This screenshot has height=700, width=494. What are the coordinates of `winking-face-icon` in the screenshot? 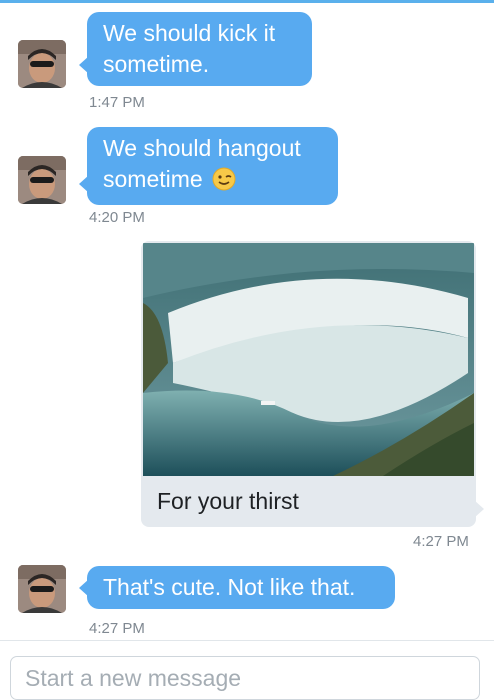 It's located at (224, 183).